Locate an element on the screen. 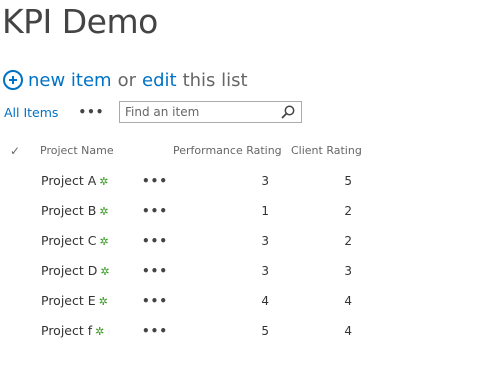 The image size is (491, 372). table-row: Project C ✲ ••• 3 2 is located at coordinates (245, 241).